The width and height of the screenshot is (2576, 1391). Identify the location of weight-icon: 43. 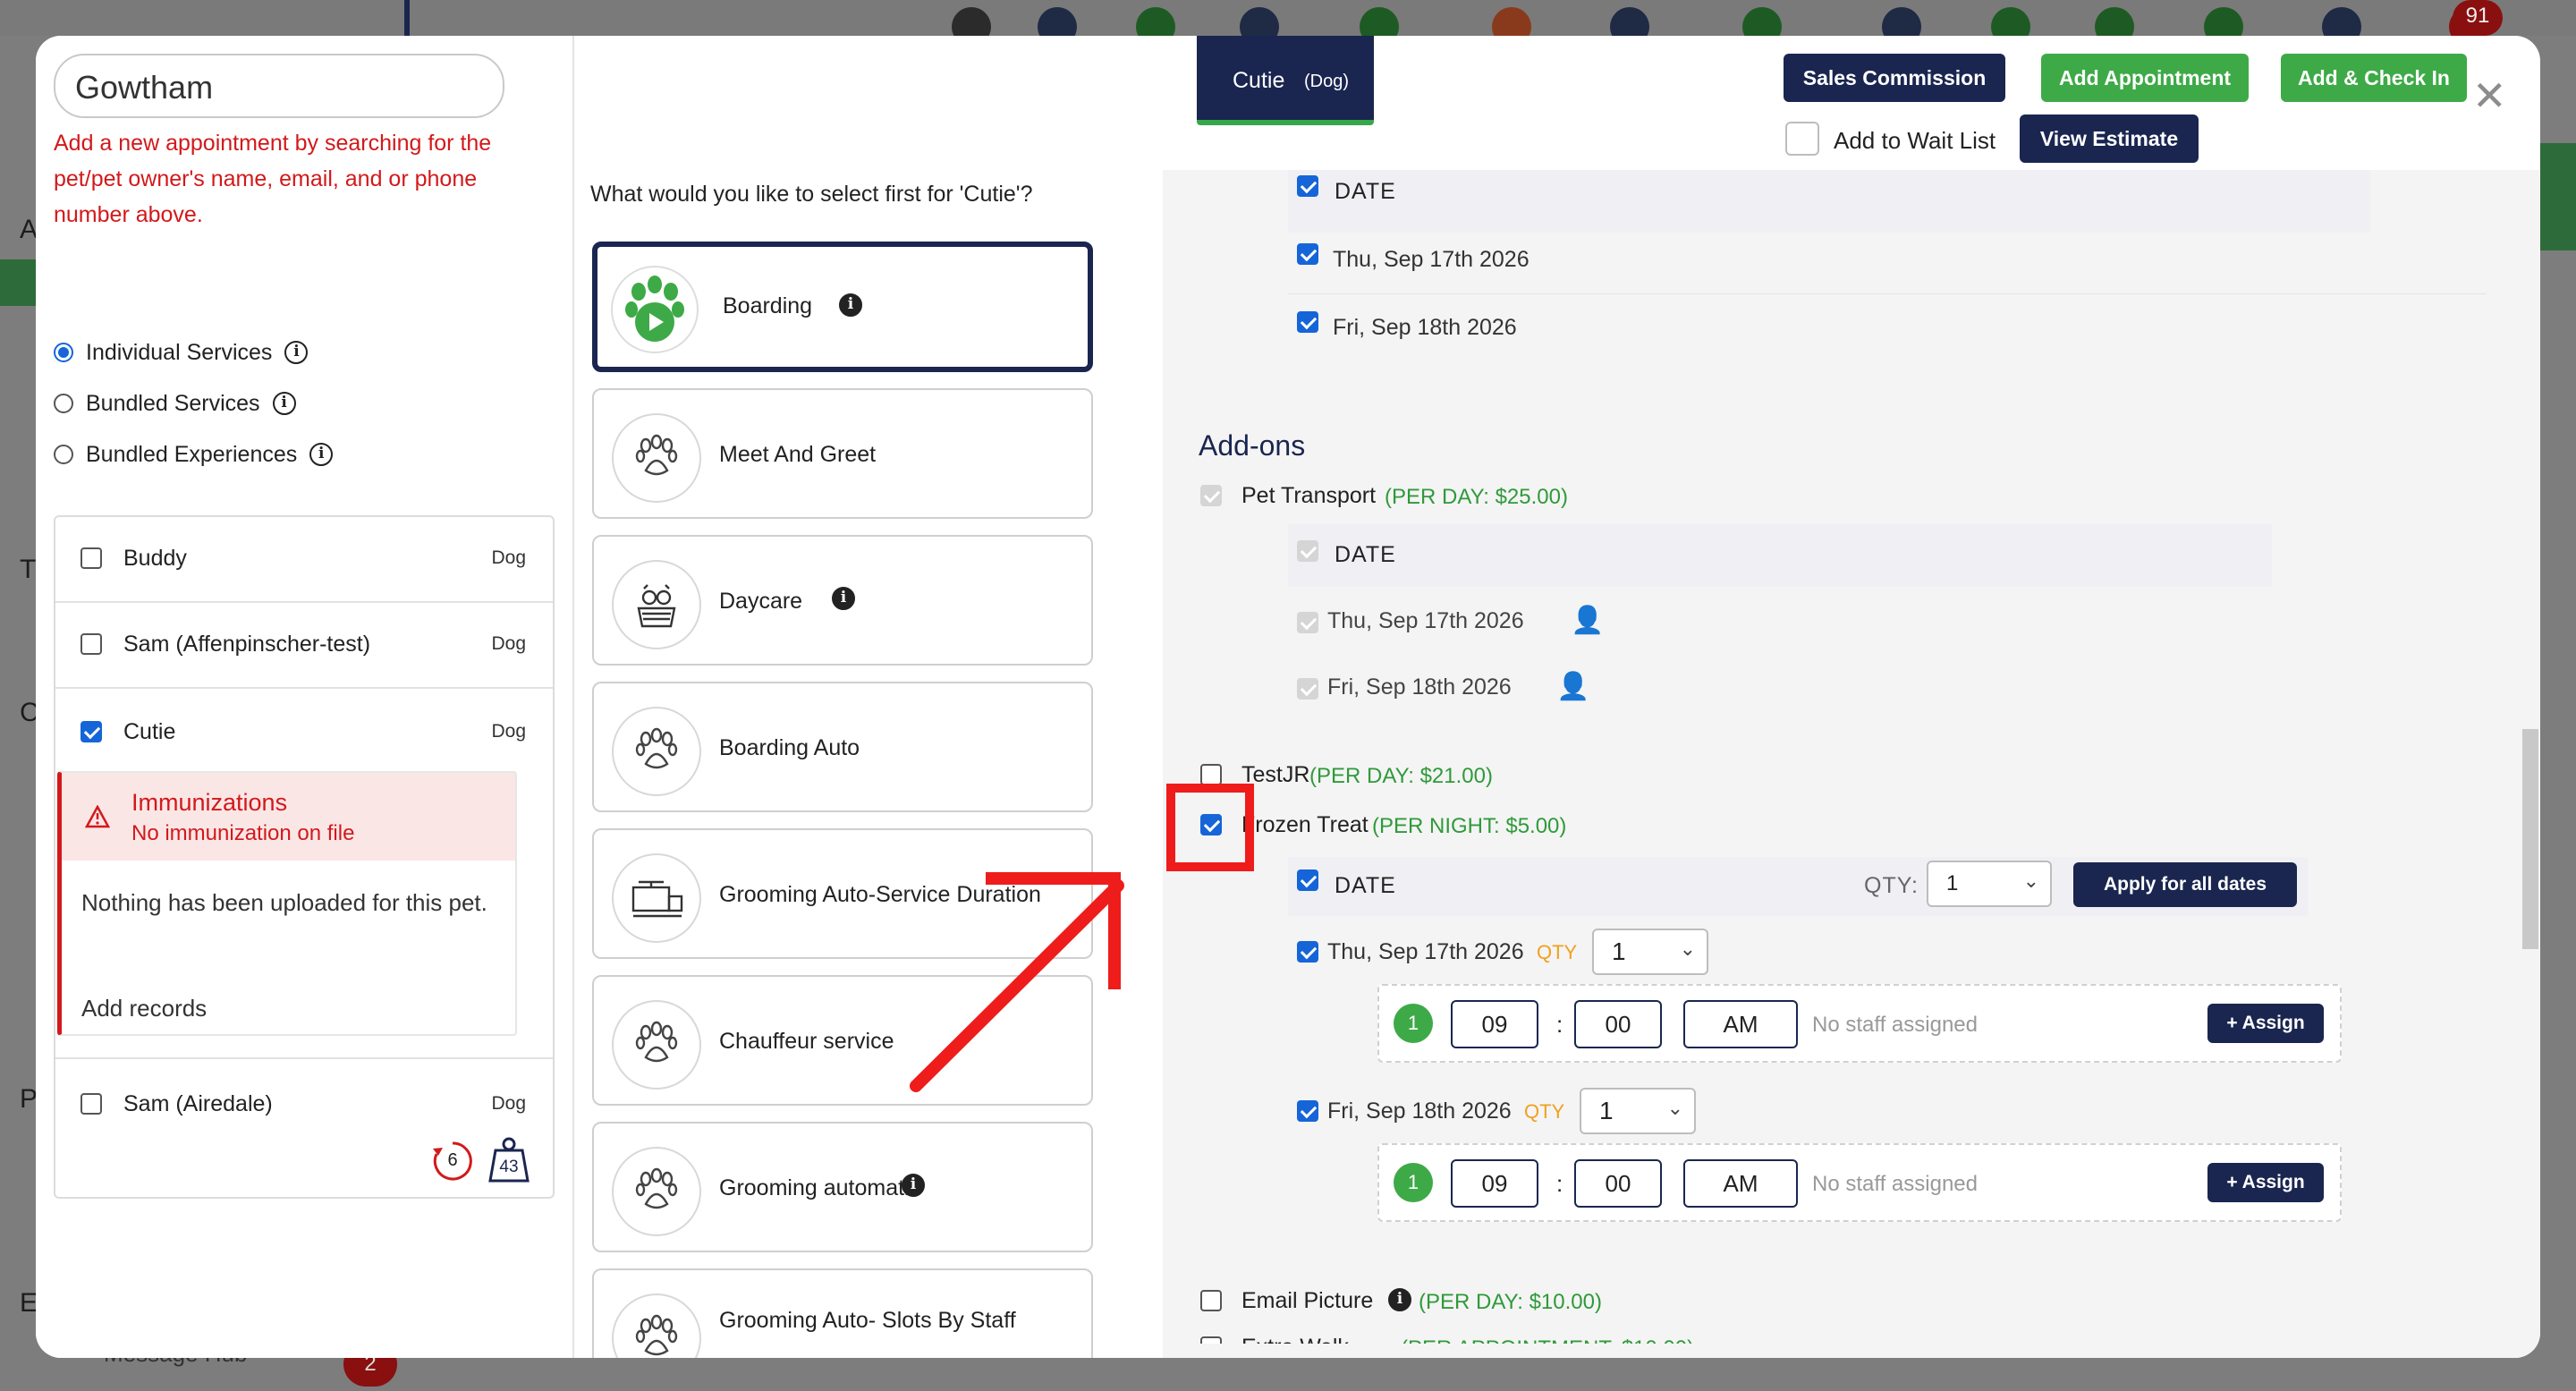
(509, 1159).